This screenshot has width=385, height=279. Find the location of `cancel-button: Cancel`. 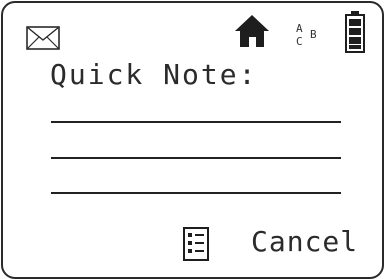

cancel-button: Cancel is located at coordinates (304, 242).